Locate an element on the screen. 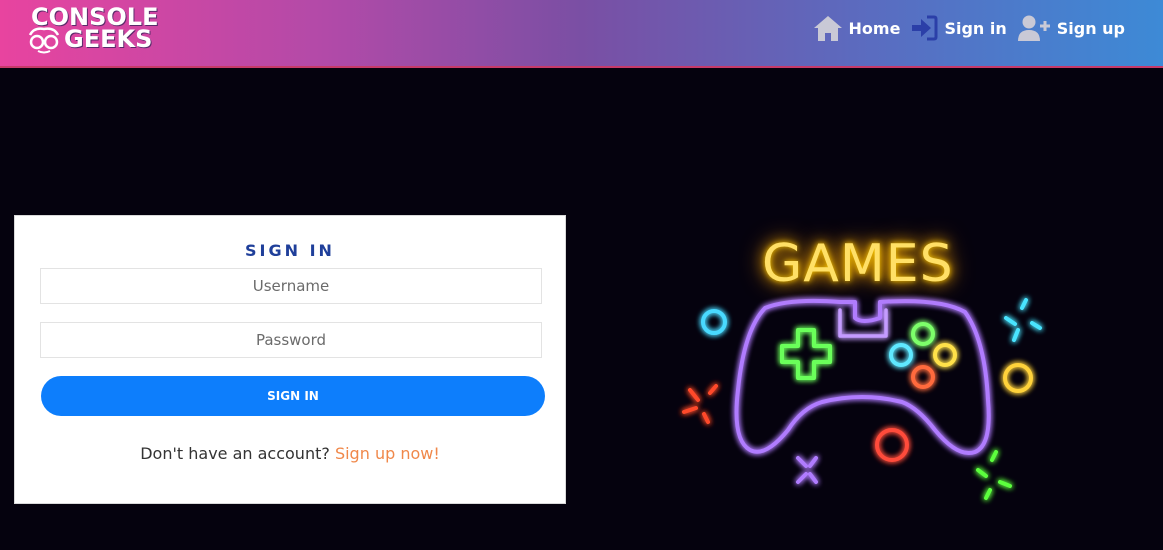  home-icon is located at coordinates (827, 28).